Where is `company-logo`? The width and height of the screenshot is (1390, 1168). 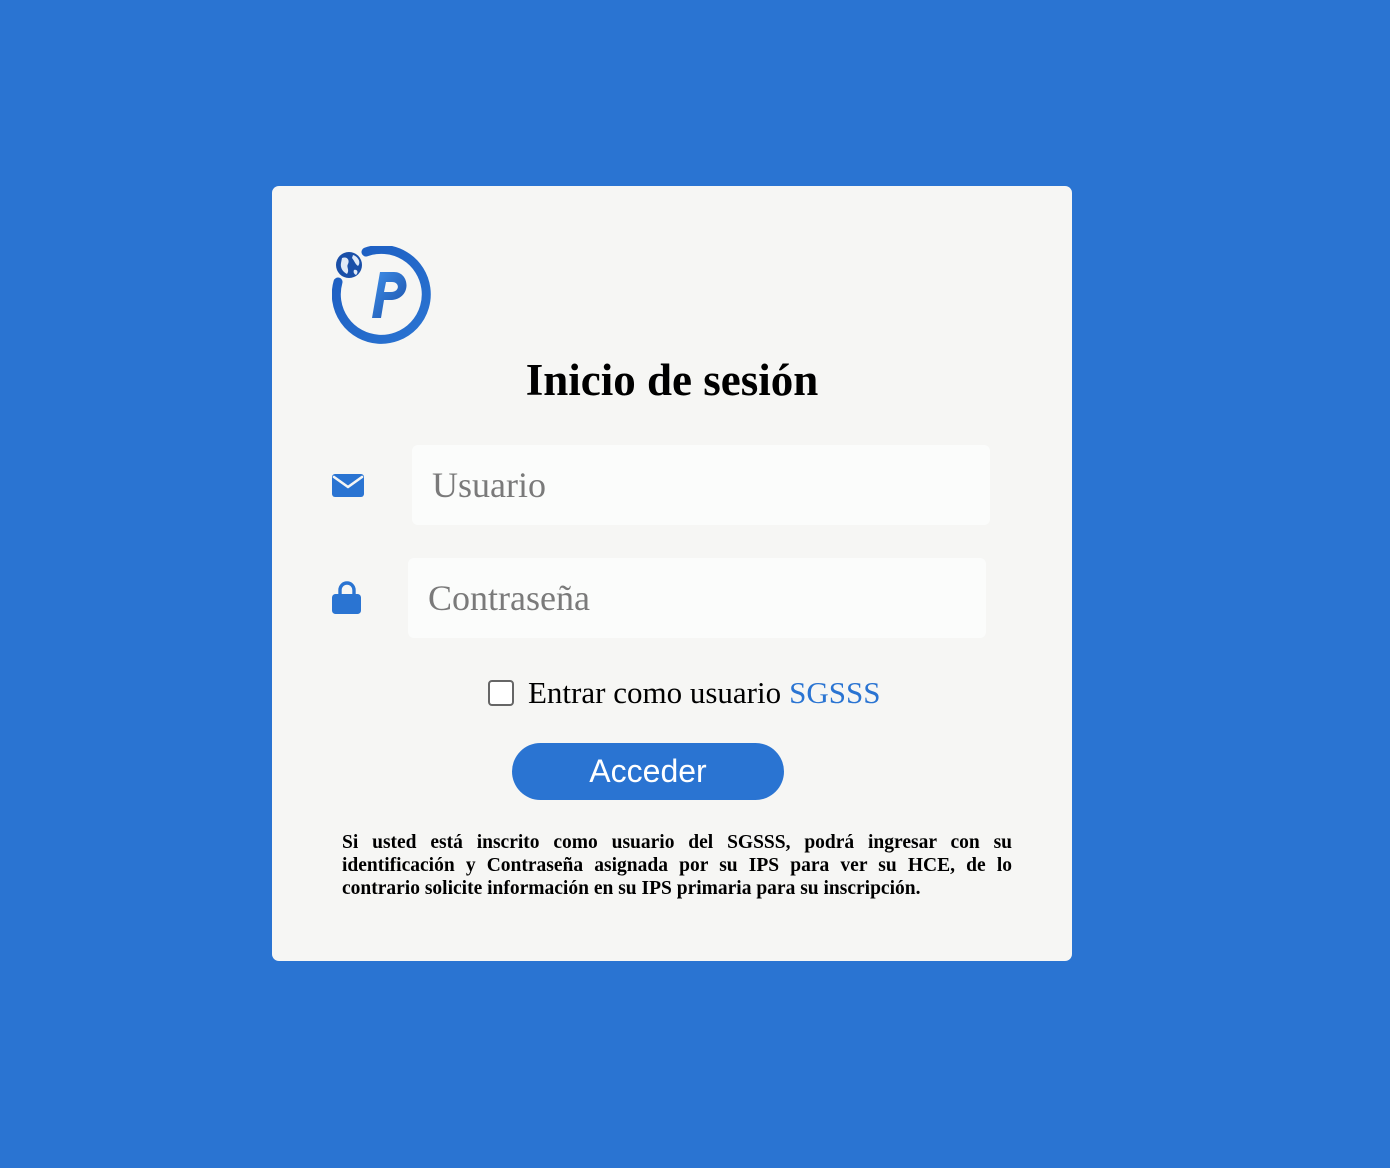
company-logo is located at coordinates (382, 296).